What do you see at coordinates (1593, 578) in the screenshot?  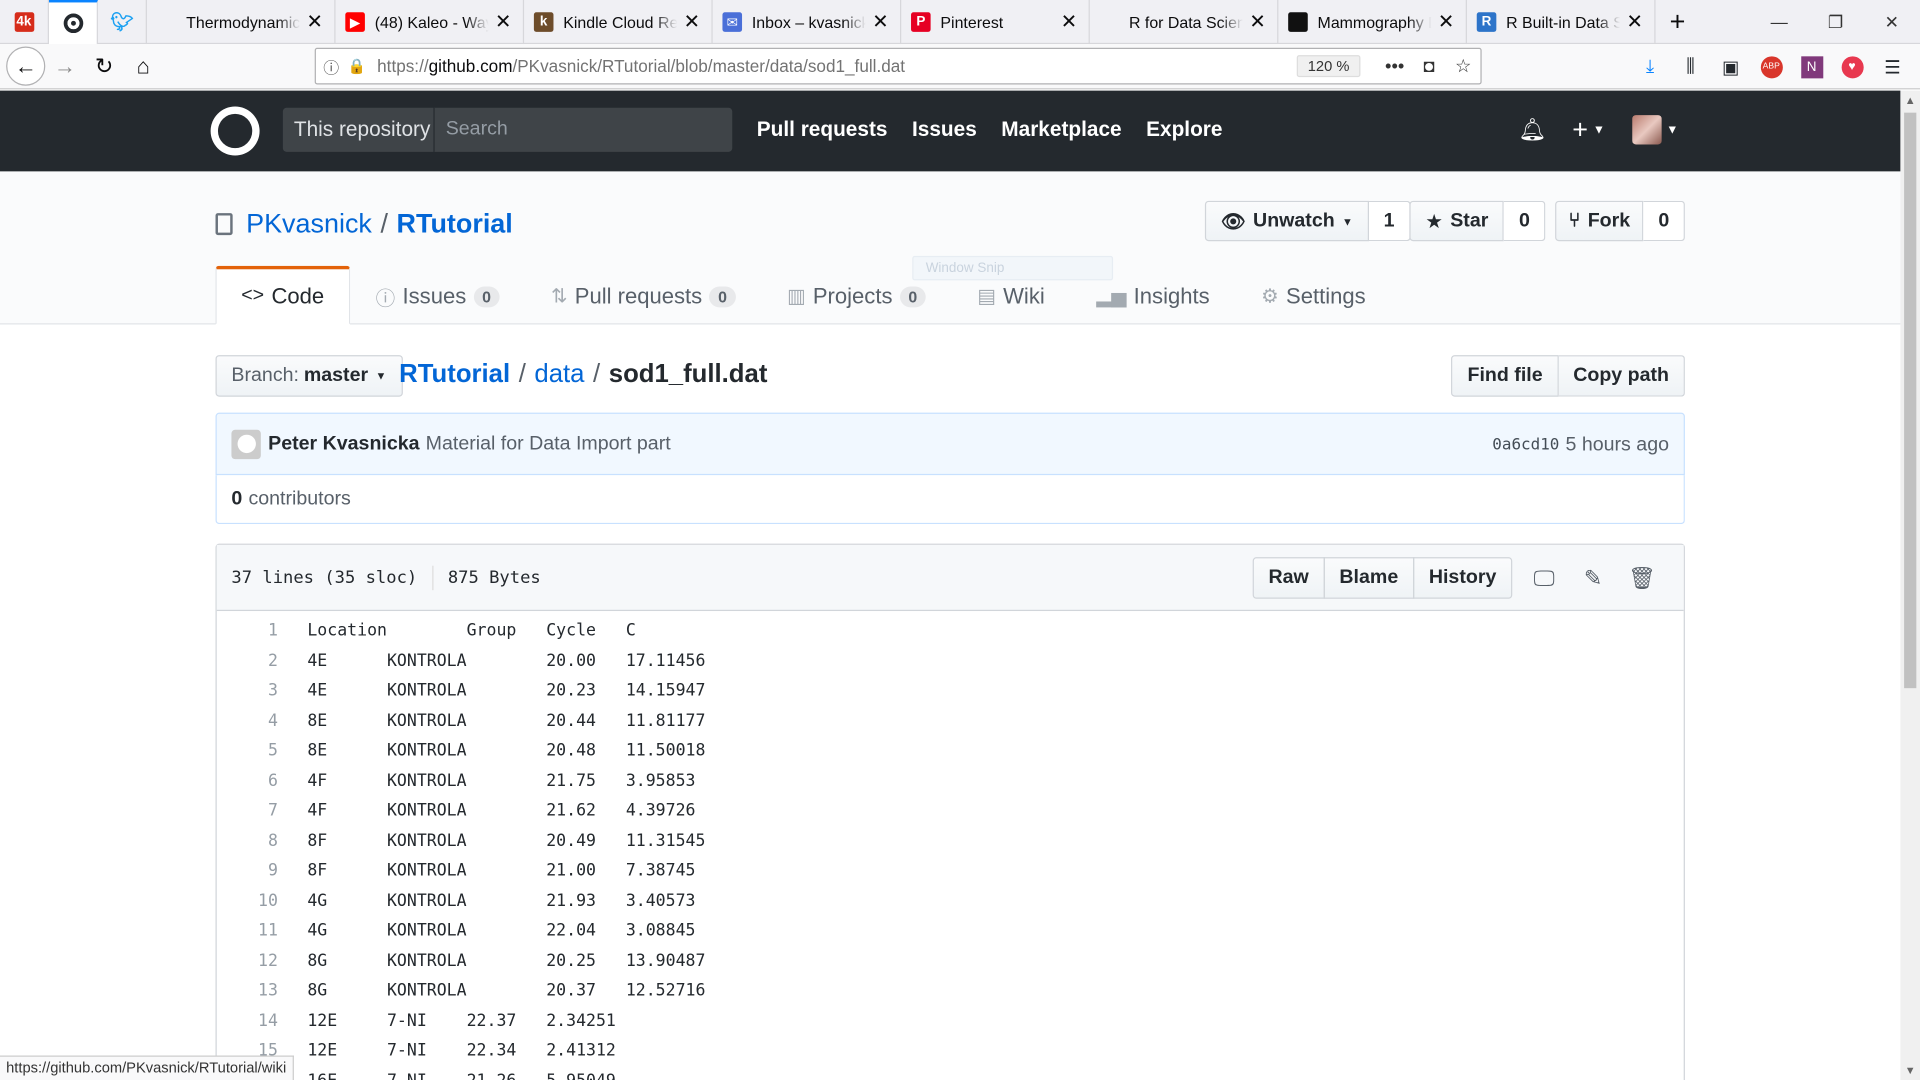 I see `pencil-icon: ✎` at bounding box center [1593, 578].